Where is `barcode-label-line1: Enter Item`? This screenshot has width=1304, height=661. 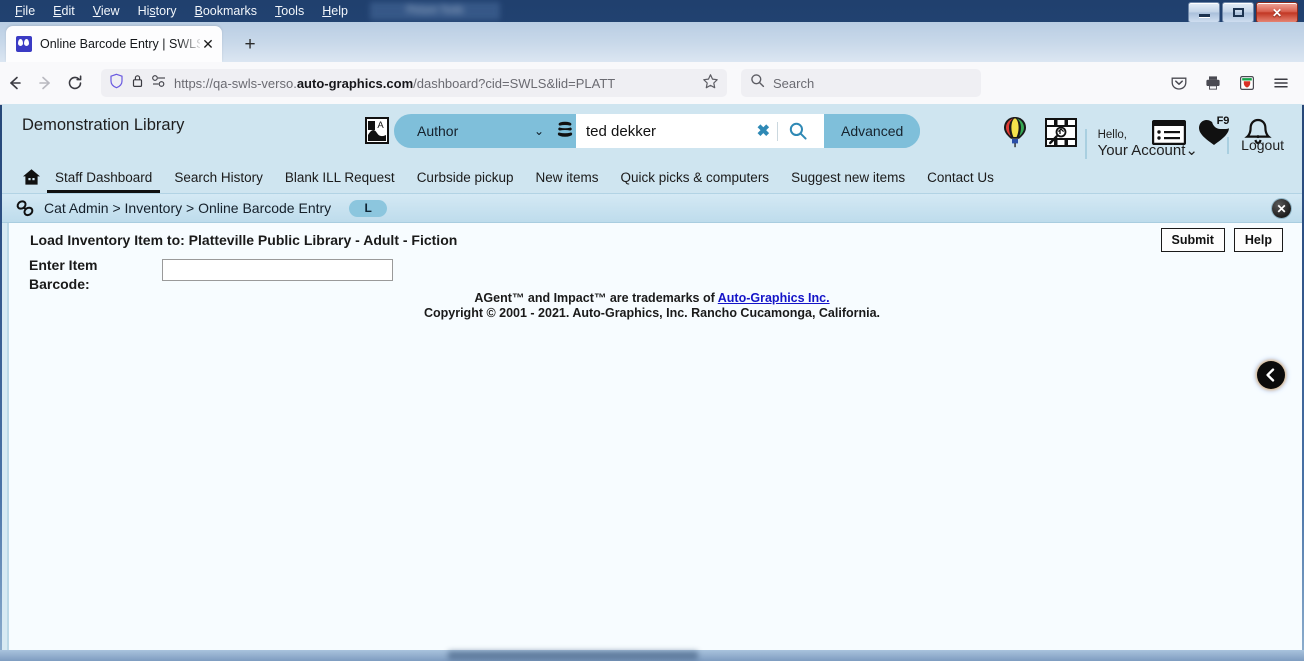 barcode-label-line1: Enter Item is located at coordinates (63, 265).